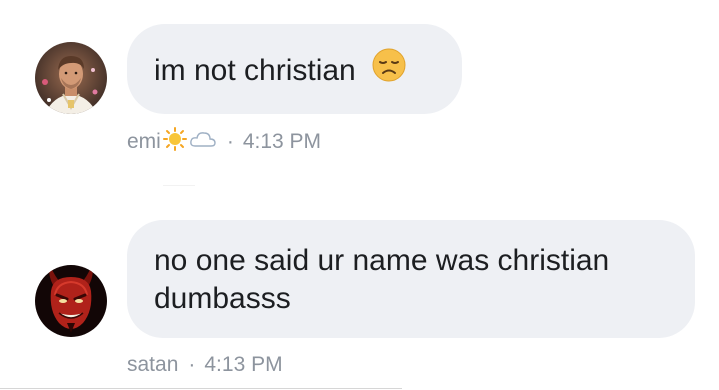  I want to click on message-bubble-emi: im not christian, so click(294, 69).